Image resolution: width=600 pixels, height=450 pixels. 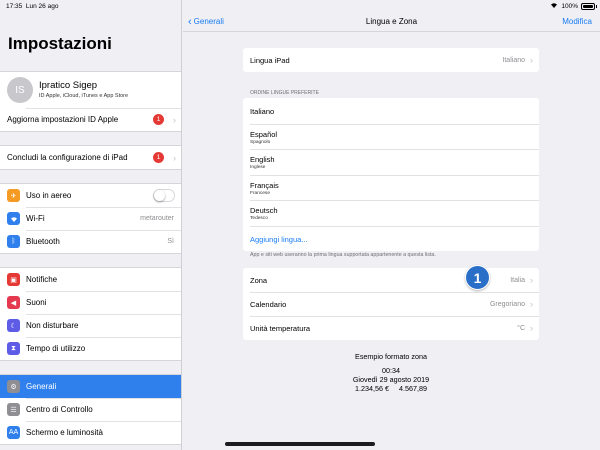 I want to click on finish-setup-row: Concludi la configurazione di iPad 1 ›, so click(x=90, y=157).